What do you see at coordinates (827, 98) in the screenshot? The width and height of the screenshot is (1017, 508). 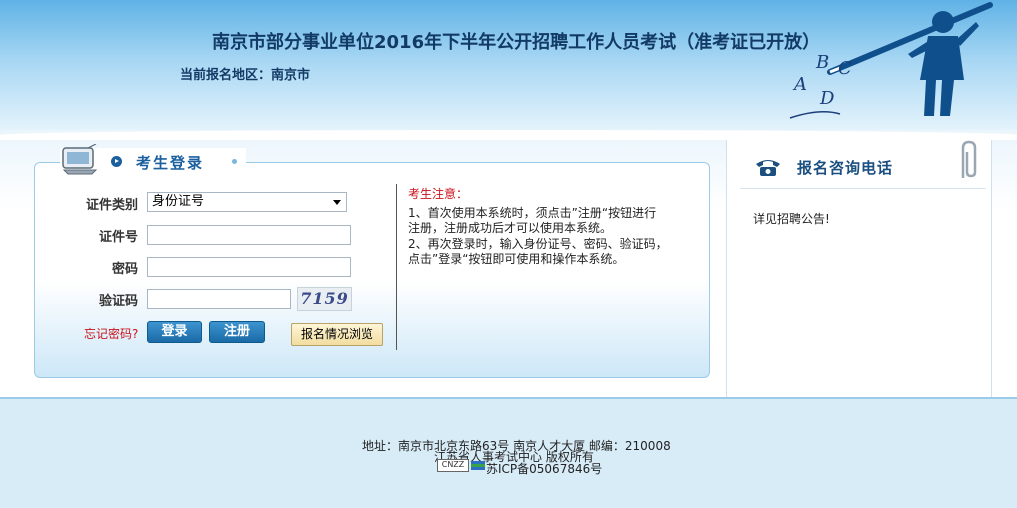 I see `letter-d-mark: D` at bounding box center [827, 98].